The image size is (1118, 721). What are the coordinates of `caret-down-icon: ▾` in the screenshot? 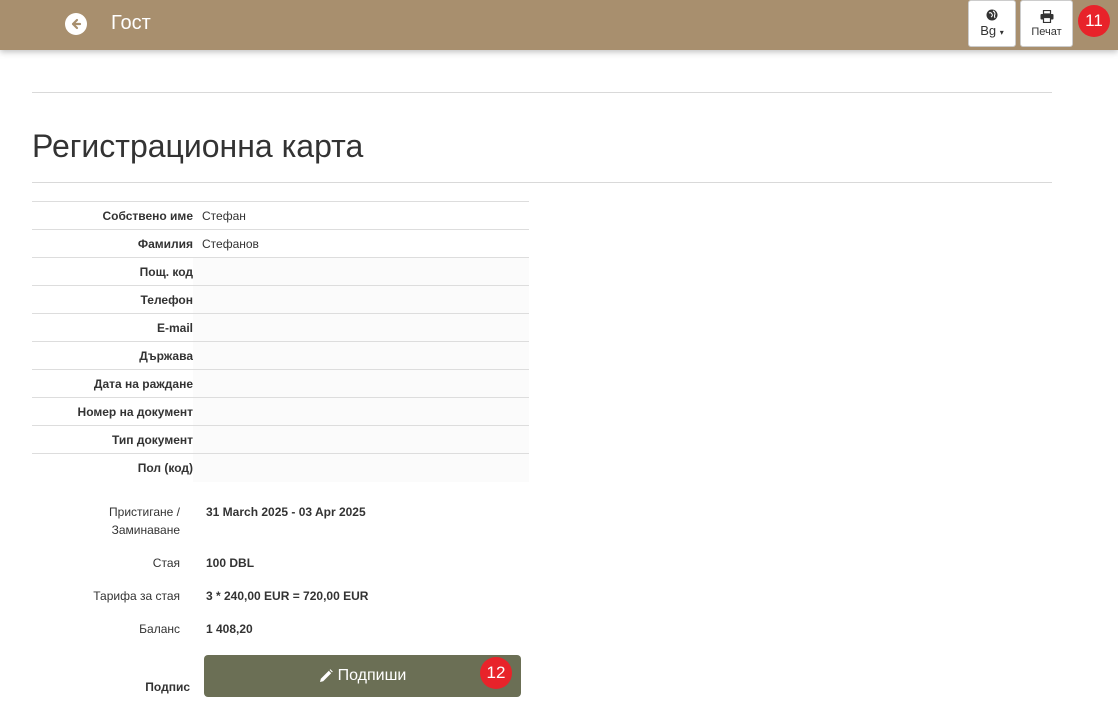 It's located at (1001, 32).